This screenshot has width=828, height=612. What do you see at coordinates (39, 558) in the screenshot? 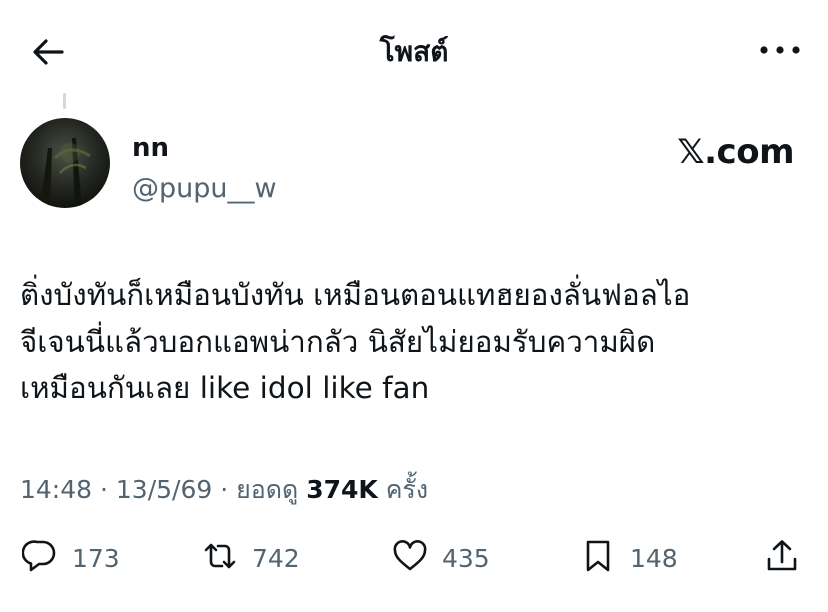
I see `reply-icon` at bounding box center [39, 558].